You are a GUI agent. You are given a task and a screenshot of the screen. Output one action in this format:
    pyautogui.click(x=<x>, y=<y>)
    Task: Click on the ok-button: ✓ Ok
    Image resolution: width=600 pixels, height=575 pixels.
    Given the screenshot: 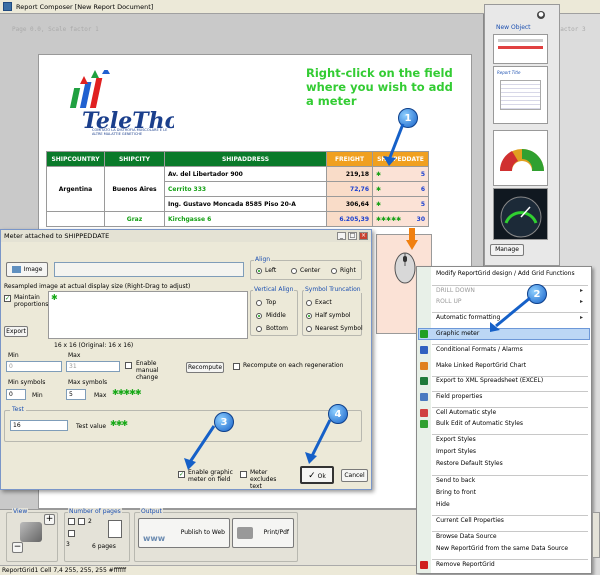 What is the action you would take?
    pyautogui.click(x=317, y=475)
    